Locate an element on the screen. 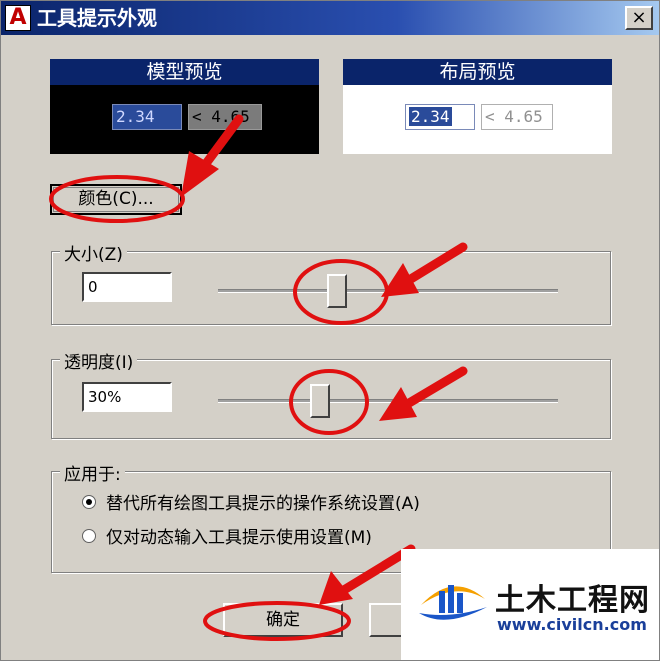 This screenshot has width=660, height=661. size-input: 0 is located at coordinates (127, 287).